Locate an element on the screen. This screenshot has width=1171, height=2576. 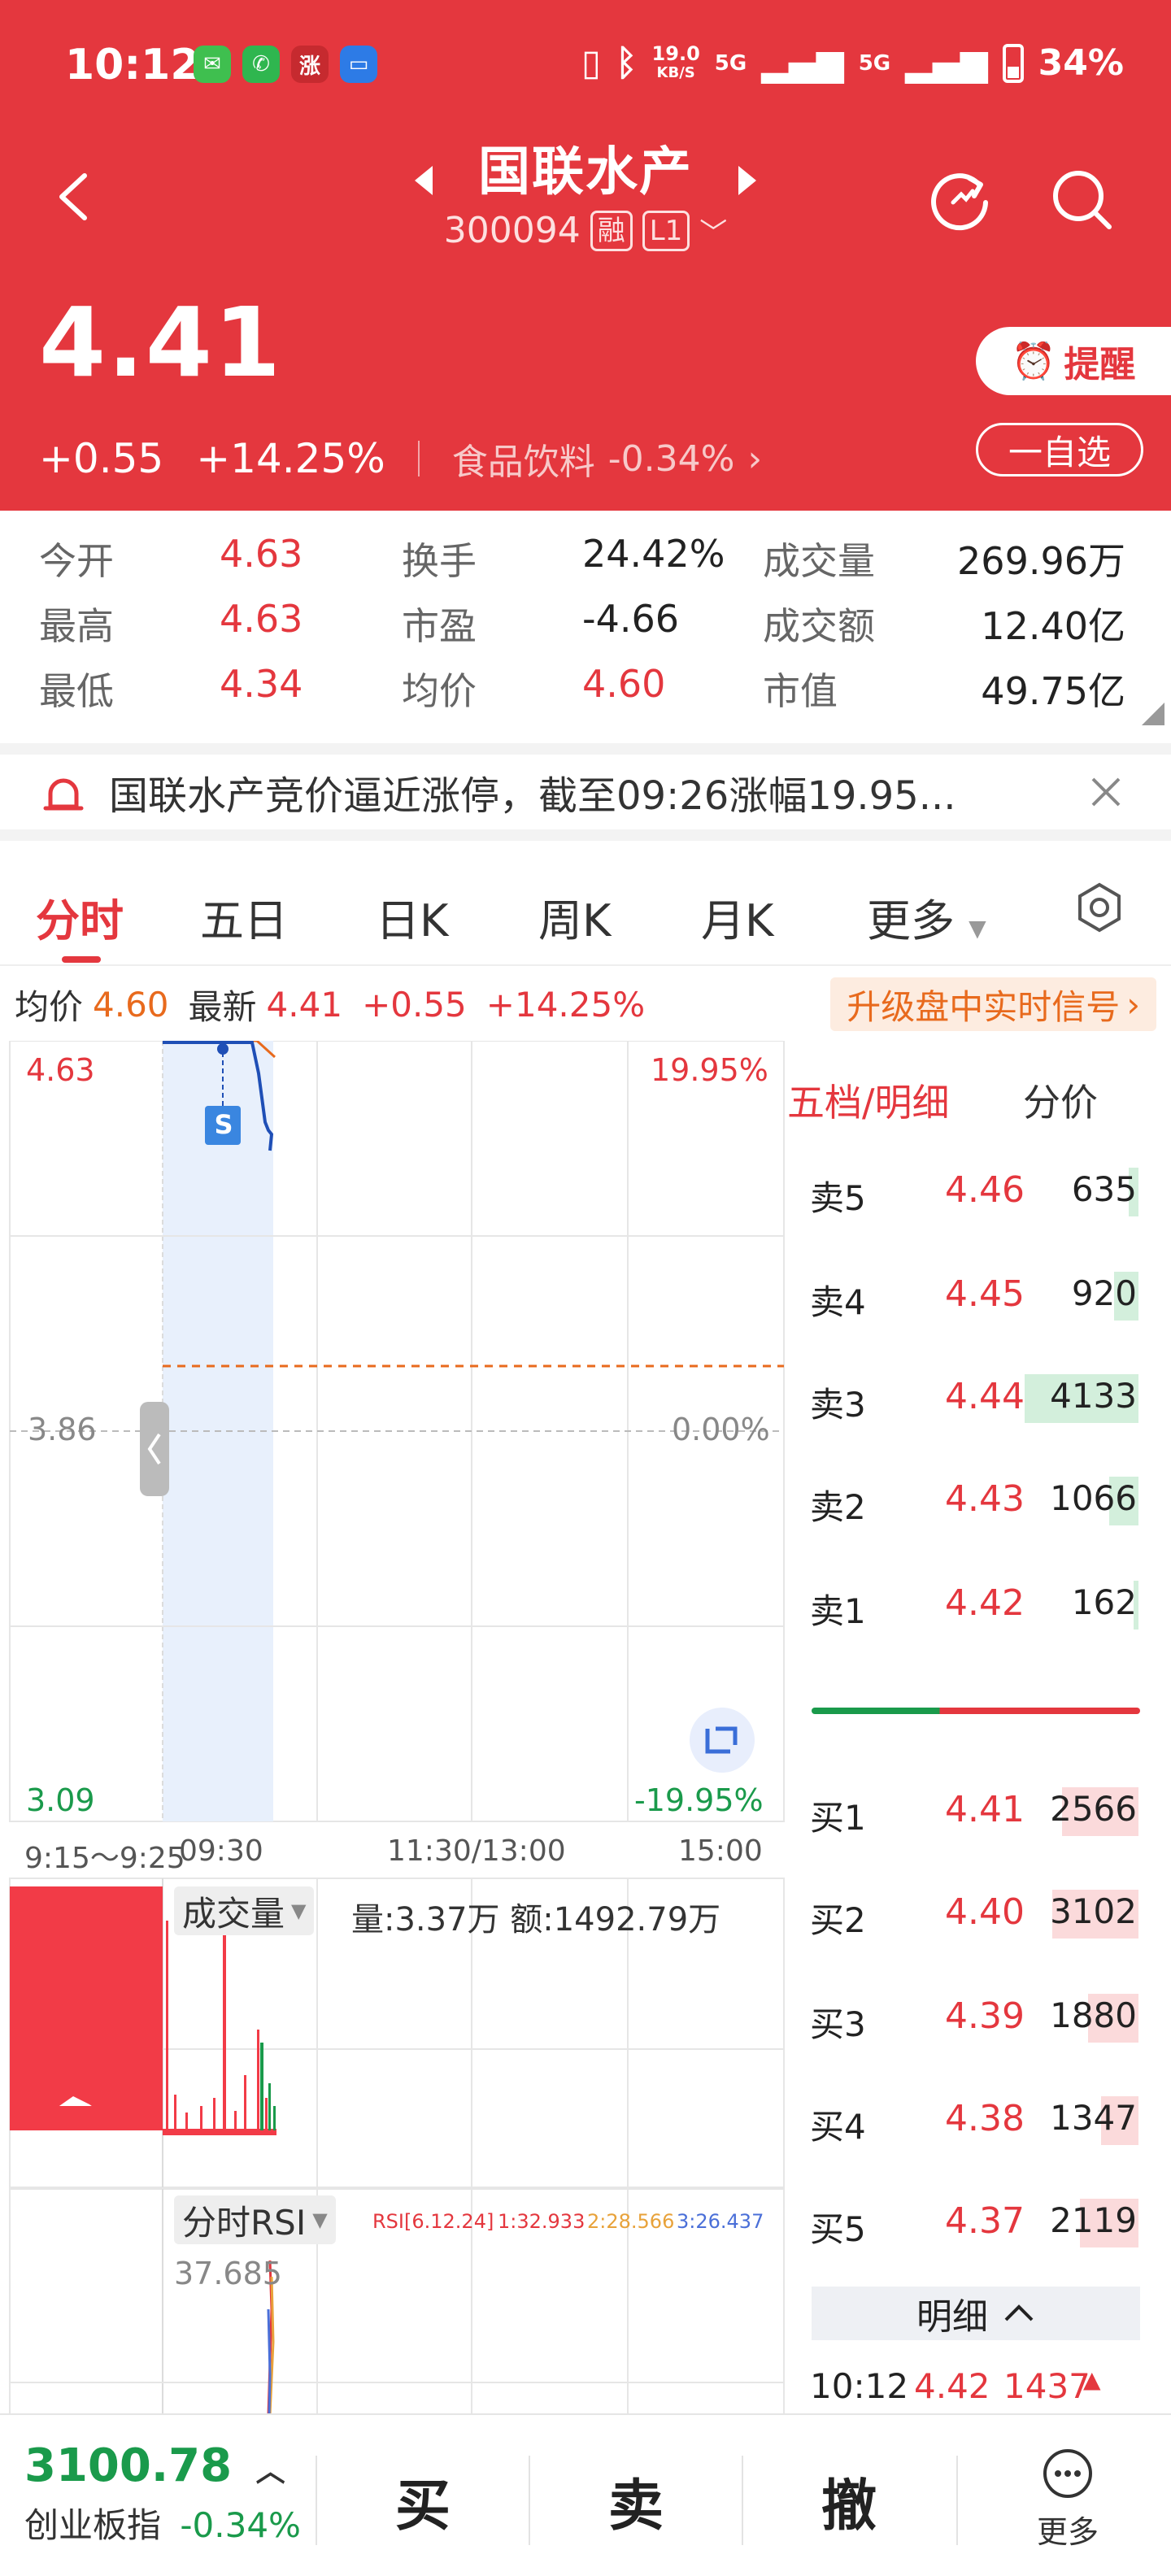
pe-label: 市盈 is located at coordinates (439, 626).